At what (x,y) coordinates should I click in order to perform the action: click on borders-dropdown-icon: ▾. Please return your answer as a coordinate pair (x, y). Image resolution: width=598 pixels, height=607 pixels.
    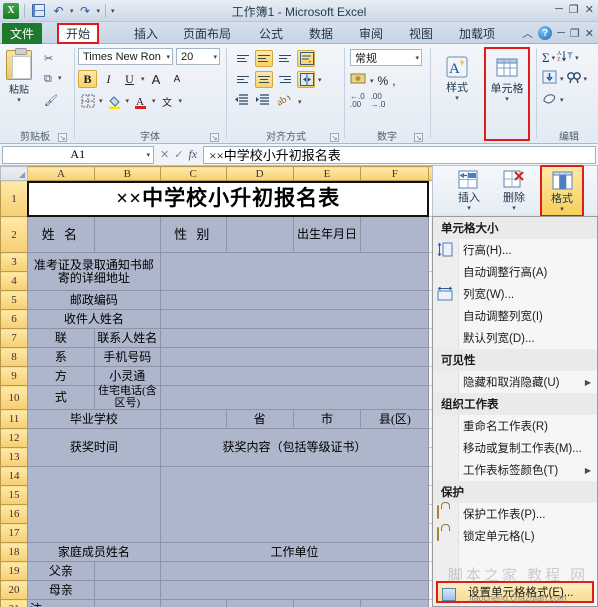
    Looking at the image, I should click on (101, 101).